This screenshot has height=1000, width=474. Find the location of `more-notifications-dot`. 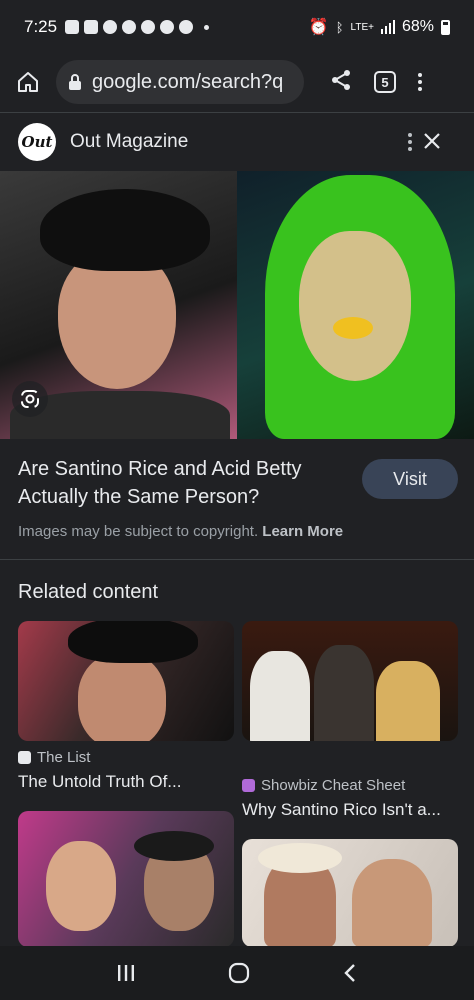

more-notifications-dot is located at coordinates (207, 27).